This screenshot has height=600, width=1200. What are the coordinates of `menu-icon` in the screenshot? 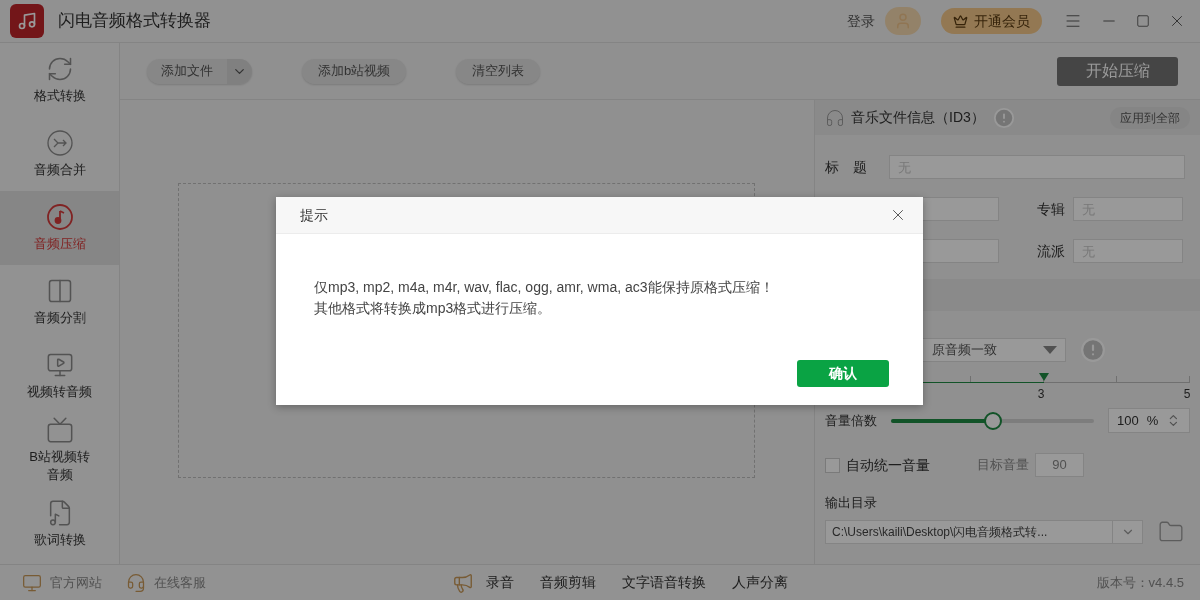 It's located at (1073, 21).